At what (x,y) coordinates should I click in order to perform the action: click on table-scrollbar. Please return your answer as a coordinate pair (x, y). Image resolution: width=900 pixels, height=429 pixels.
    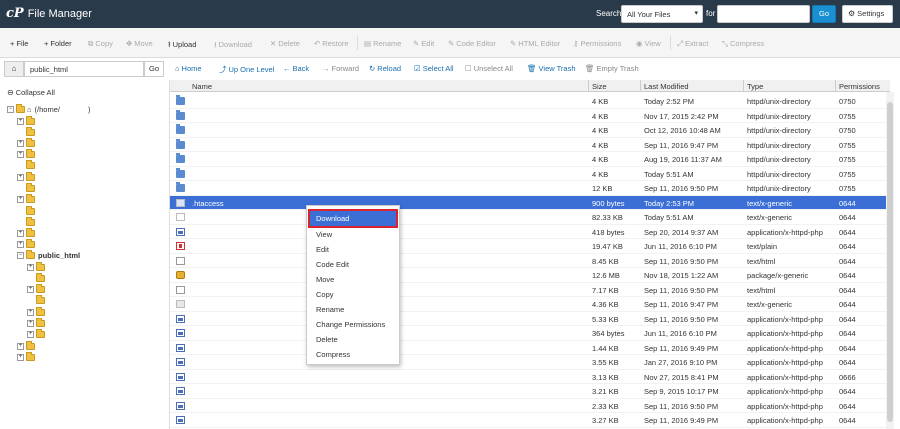
    Looking at the image, I should click on (890, 260).